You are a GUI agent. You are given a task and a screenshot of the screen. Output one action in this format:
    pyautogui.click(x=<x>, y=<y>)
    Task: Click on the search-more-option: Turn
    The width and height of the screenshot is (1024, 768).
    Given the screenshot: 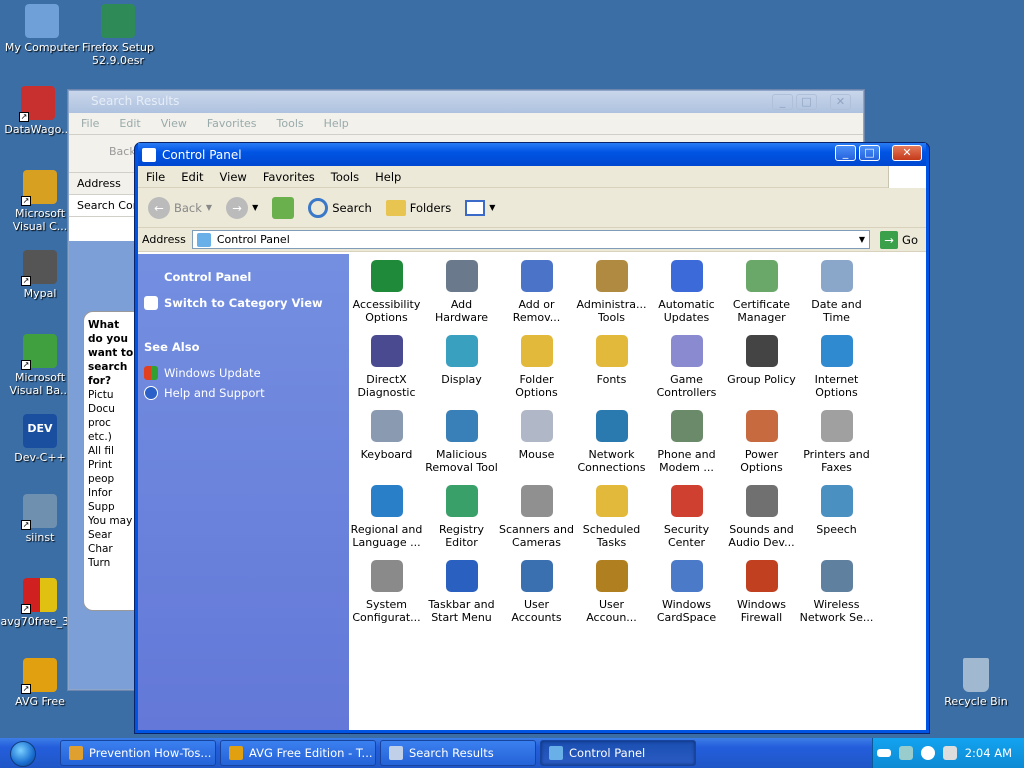 What is the action you would take?
    pyautogui.click(x=111, y=563)
    